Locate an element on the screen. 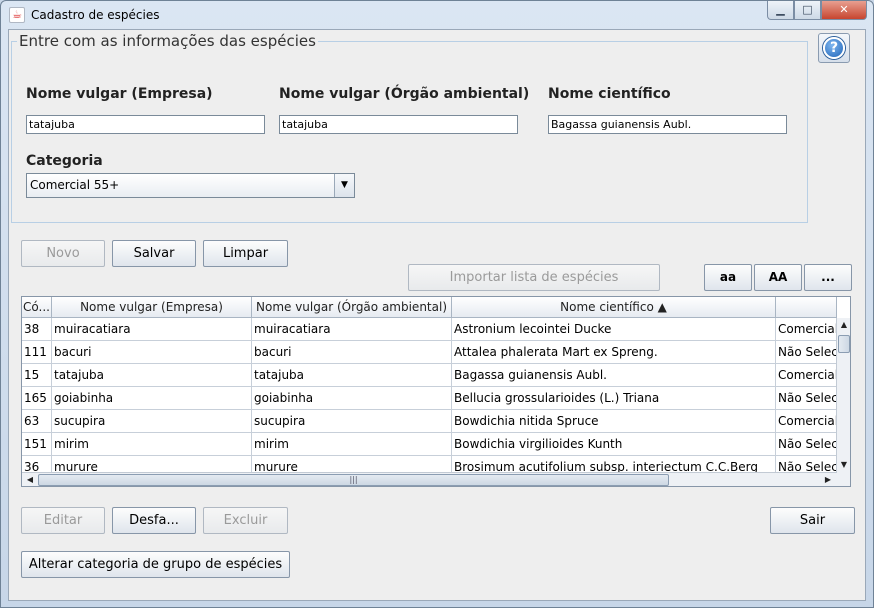 The width and height of the screenshot is (874, 608). help-button: ? is located at coordinates (834, 48).